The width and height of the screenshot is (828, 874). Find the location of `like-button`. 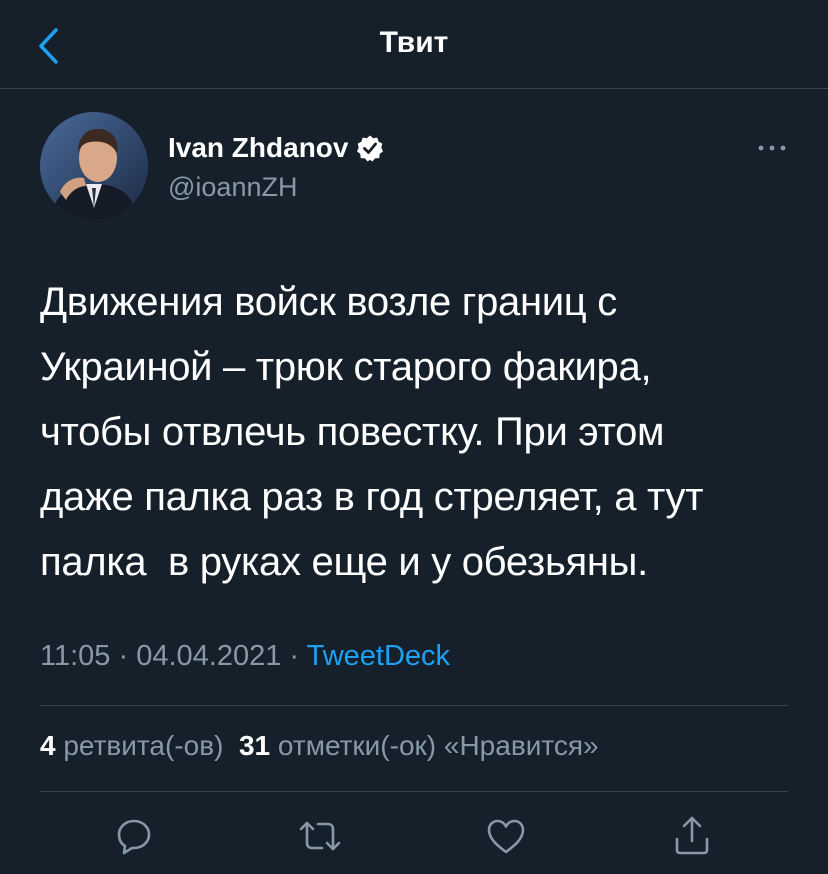

like-button is located at coordinates (506, 836).